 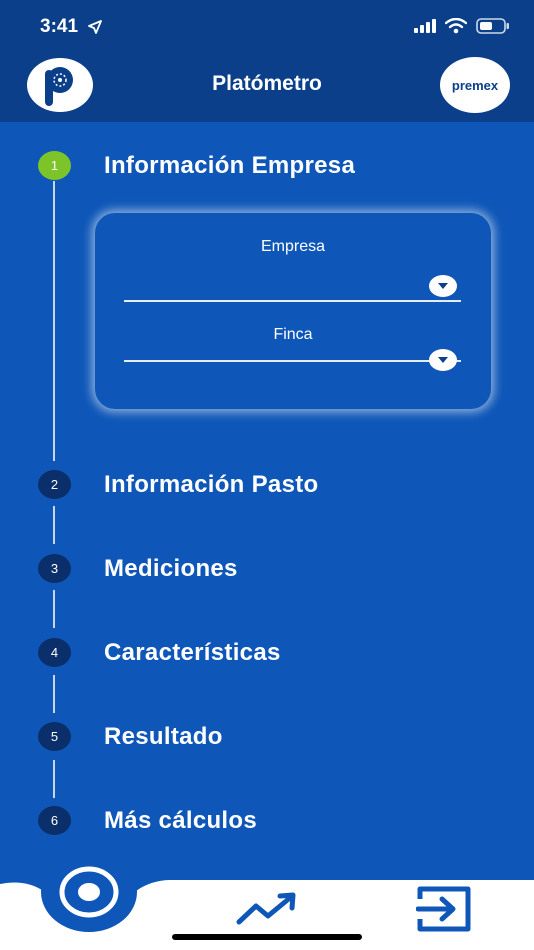 What do you see at coordinates (425, 26) in the screenshot?
I see `cellular-signal-icon` at bounding box center [425, 26].